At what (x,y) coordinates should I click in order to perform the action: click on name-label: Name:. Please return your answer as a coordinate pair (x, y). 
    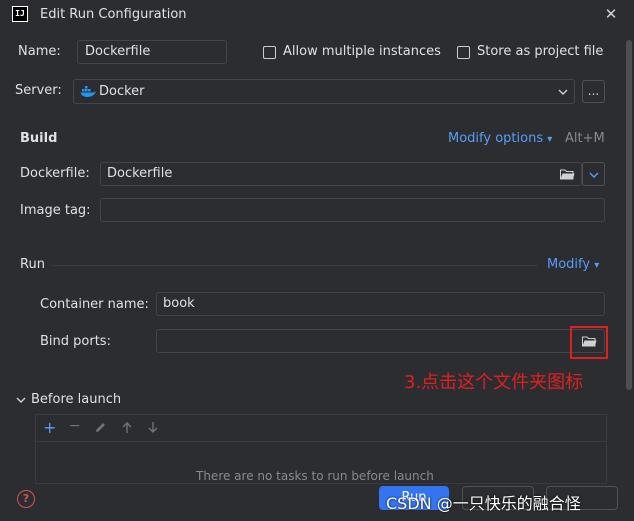
    Looking at the image, I should click on (39, 51).